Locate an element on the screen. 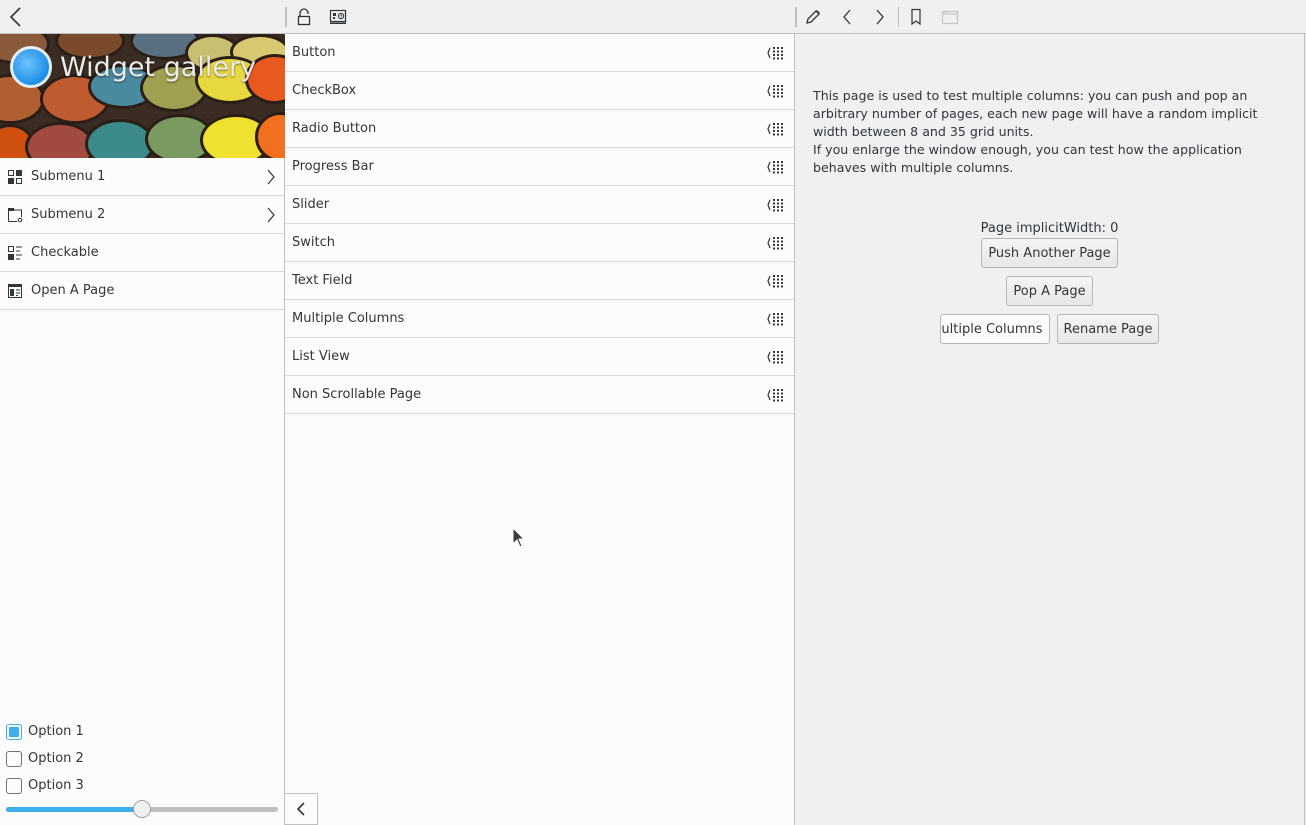  gallery-item-label: Slider is located at coordinates (311, 204).